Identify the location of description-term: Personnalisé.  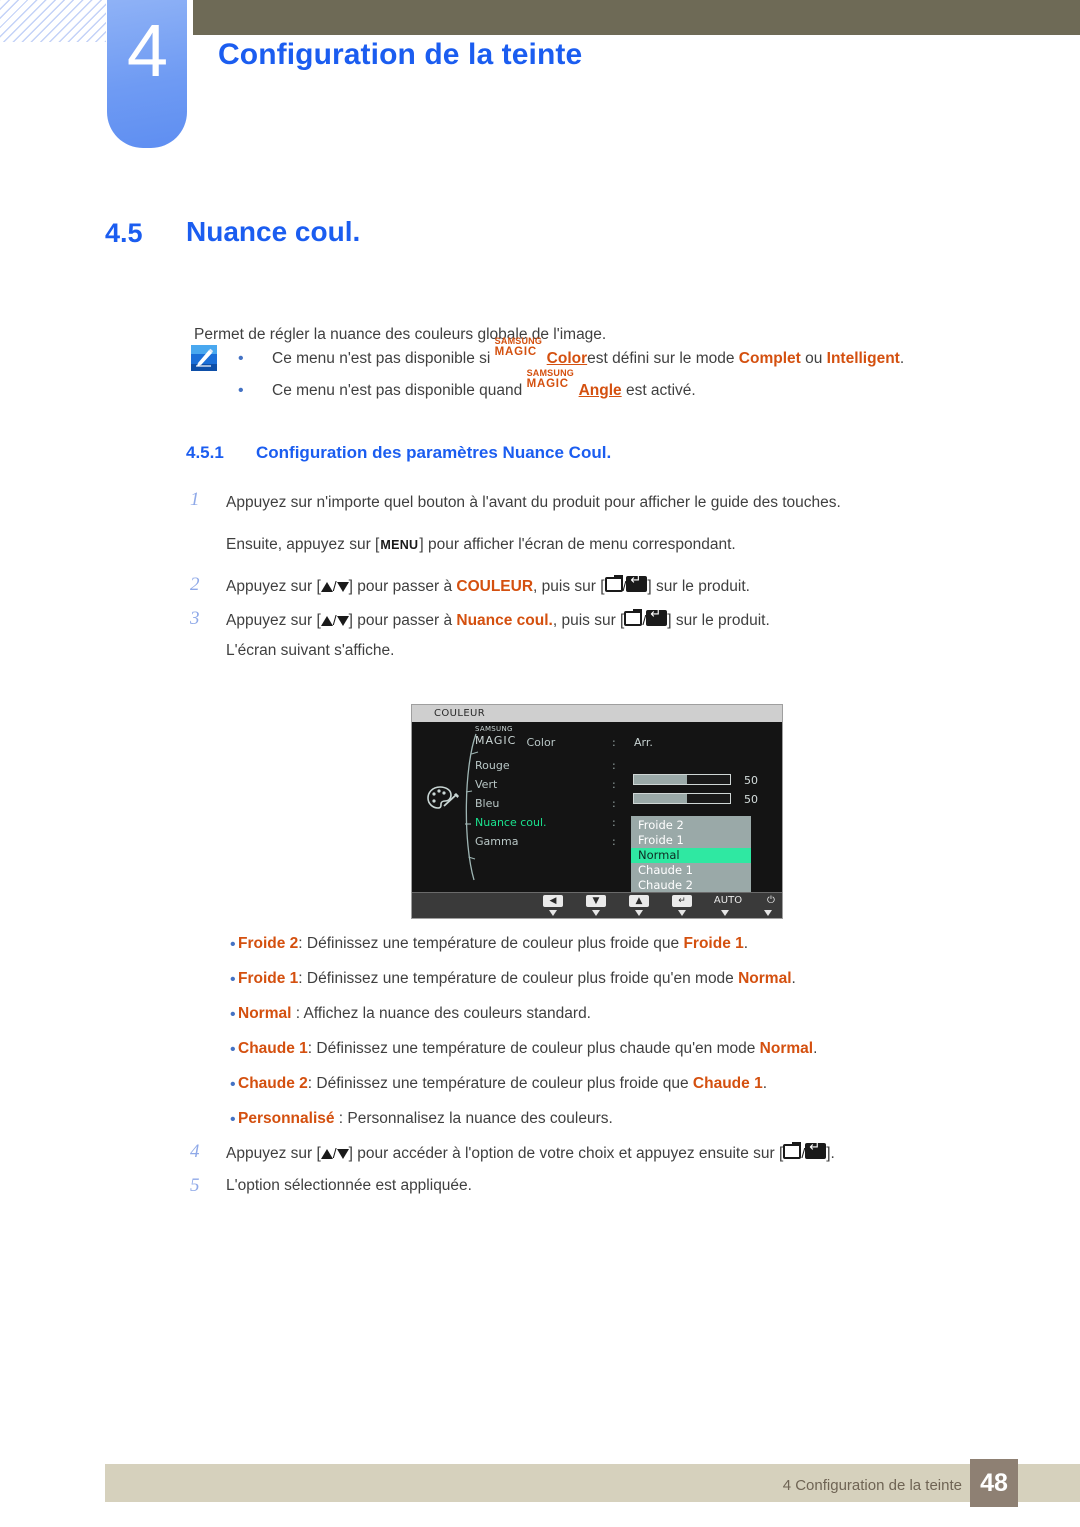
(286, 1118).